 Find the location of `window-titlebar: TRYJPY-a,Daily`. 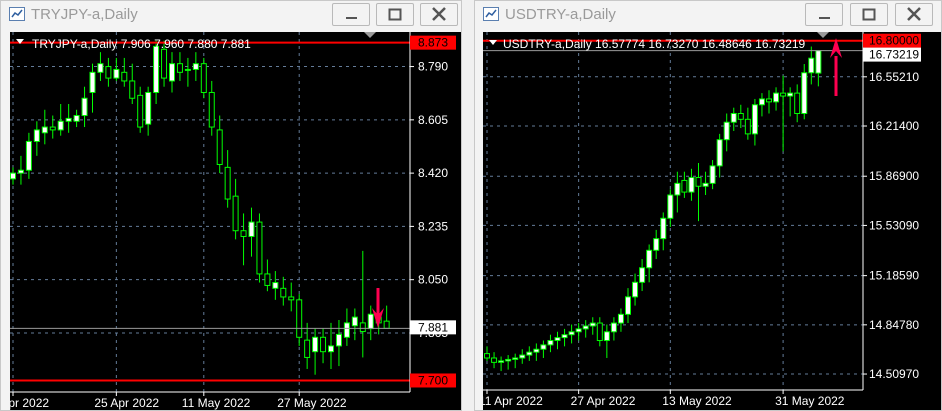

window-titlebar: TRYJPY-a,Daily is located at coordinates (231, 15).